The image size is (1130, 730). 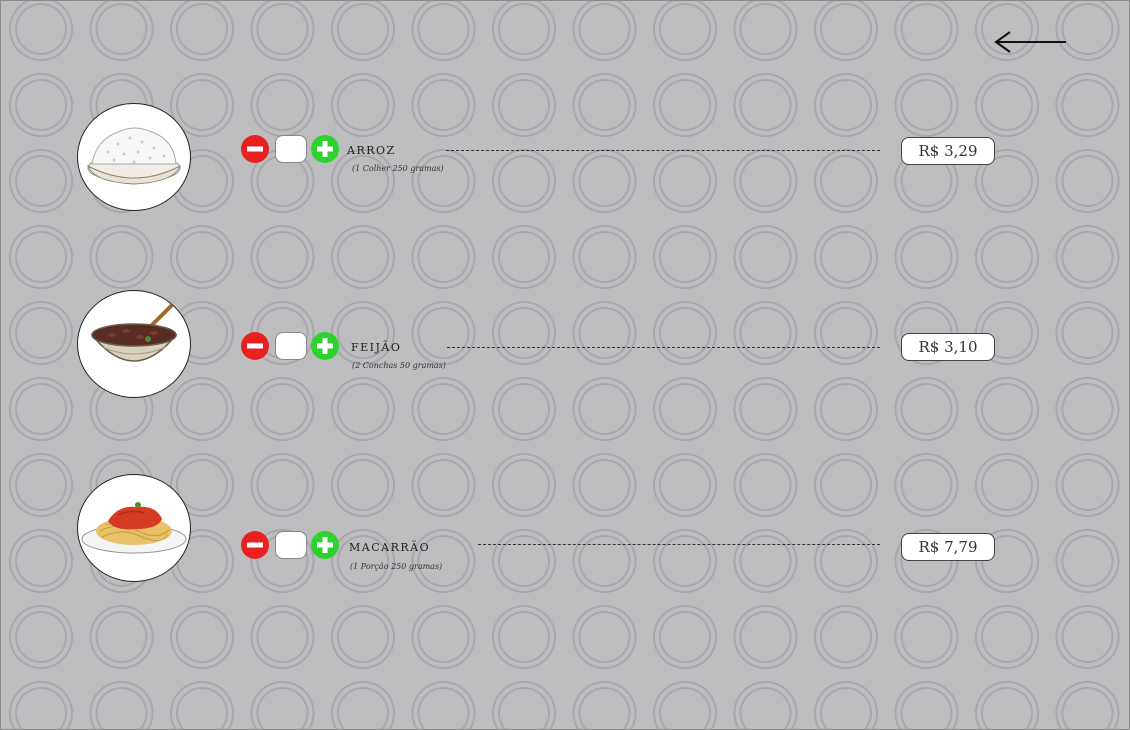 What do you see at coordinates (390, 546) in the screenshot?
I see `item-name: MACARRÃO` at bounding box center [390, 546].